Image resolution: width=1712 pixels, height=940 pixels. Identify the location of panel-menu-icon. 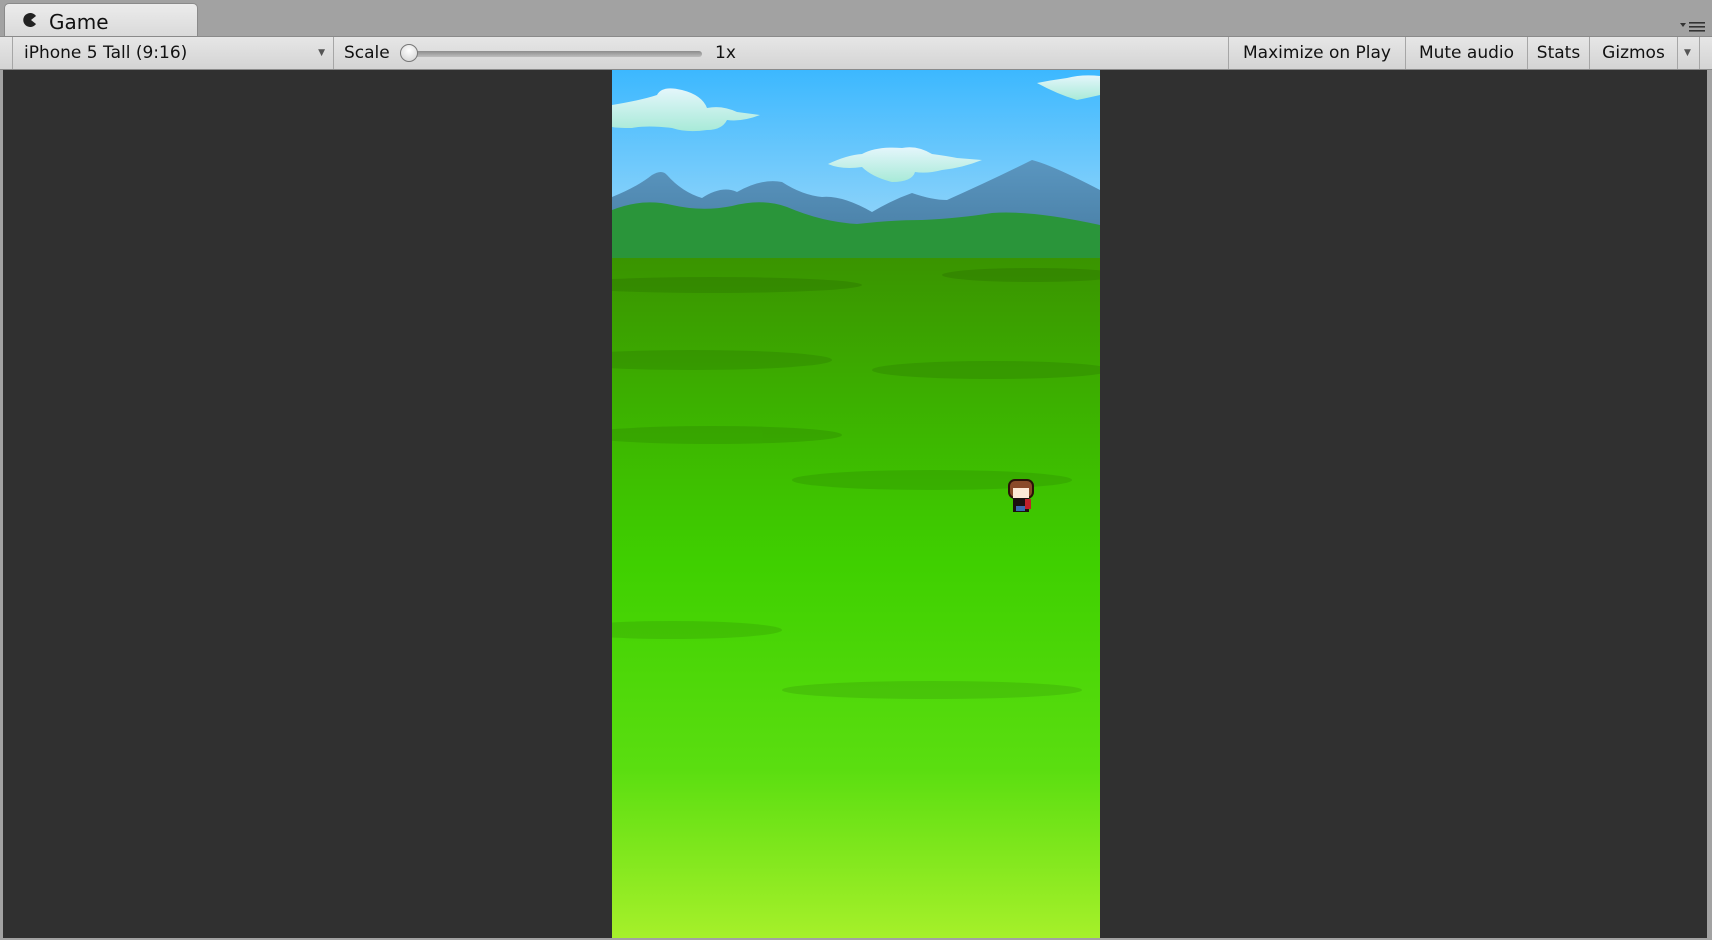
(1693, 26).